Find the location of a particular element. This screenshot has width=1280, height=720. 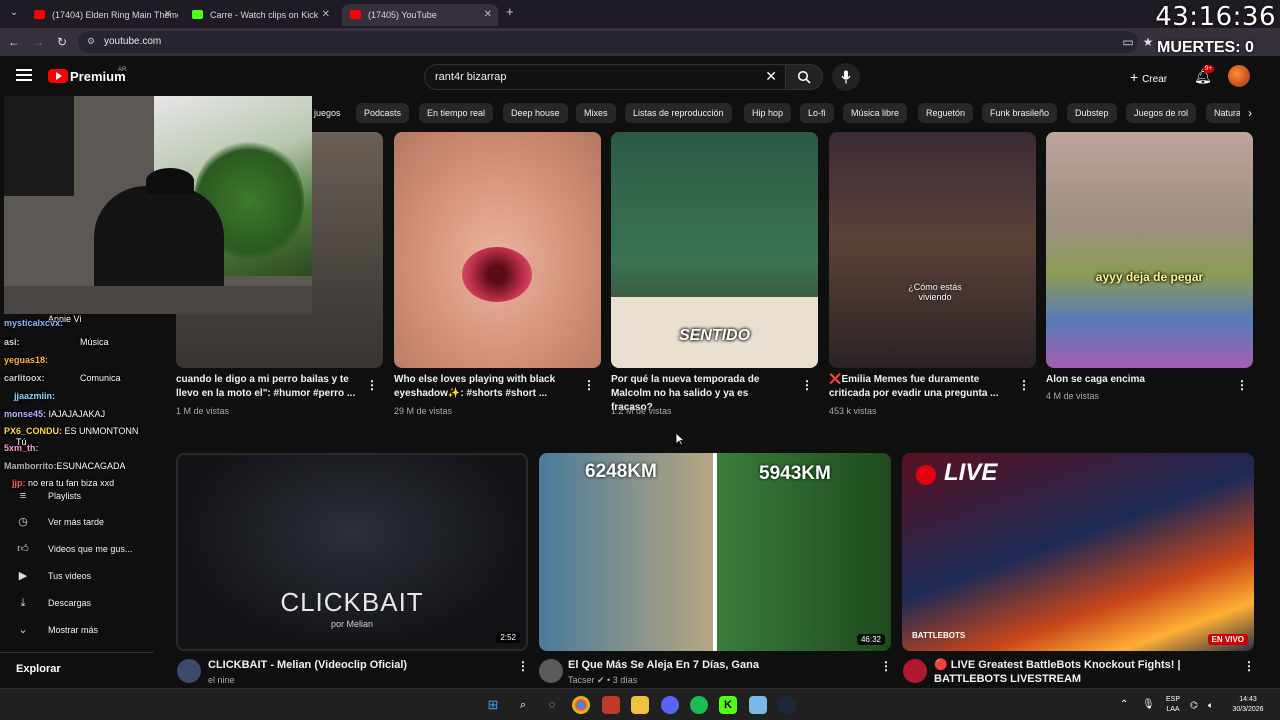

chip-en-tiempo-real: En tiempo real is located at coordinates (456, 113).